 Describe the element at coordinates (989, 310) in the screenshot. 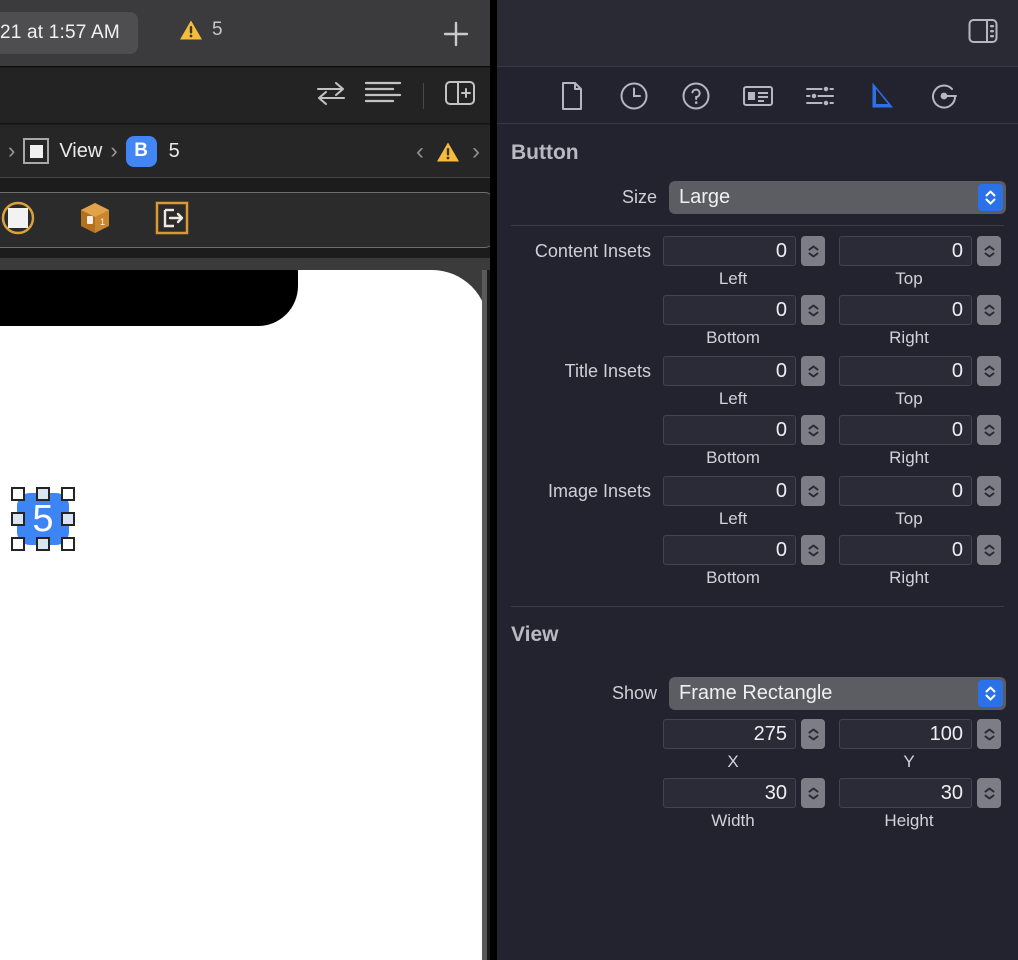

I see `content-inset-right-stepper` at that location.